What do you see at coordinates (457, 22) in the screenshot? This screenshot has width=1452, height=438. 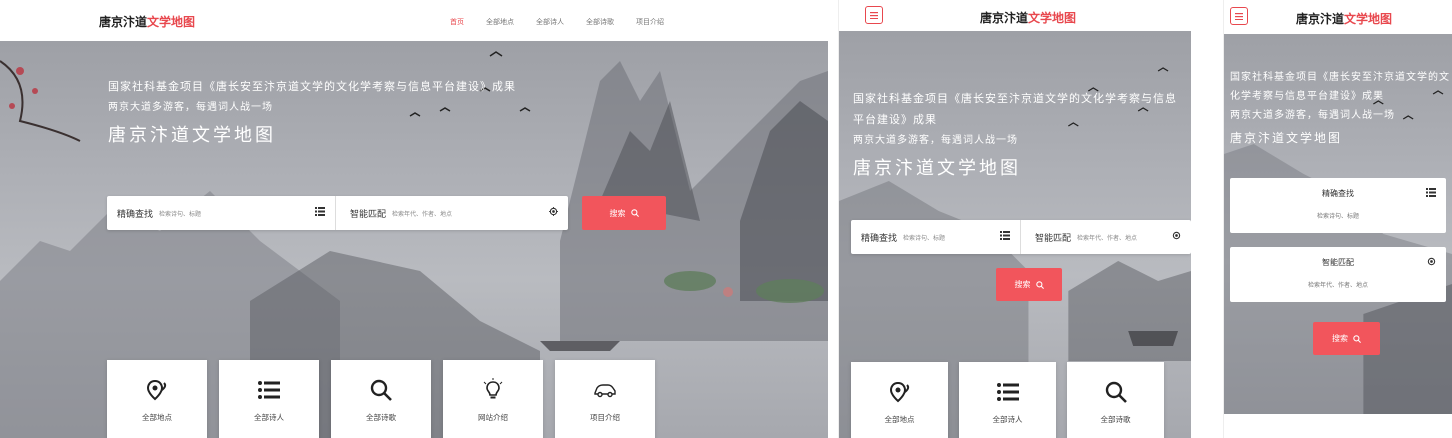 I see `nav-home: 首页` at bounding box center [457, 22].